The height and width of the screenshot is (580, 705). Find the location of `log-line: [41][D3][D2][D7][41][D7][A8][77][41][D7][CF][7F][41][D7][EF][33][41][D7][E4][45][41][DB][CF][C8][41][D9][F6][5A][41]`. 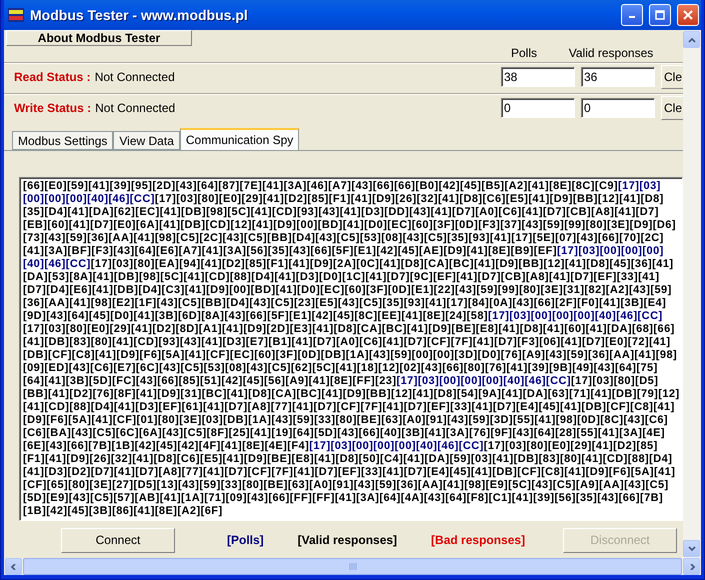

log-line: [41][D3][D2][D7][41][D7][A8][77][41][D7][CF][7F][41][D7][EF][33][41][D7][E4][45][41][DB][CF][C8][41][D9][F6][5A][41] is located at coordinates (349, 472).